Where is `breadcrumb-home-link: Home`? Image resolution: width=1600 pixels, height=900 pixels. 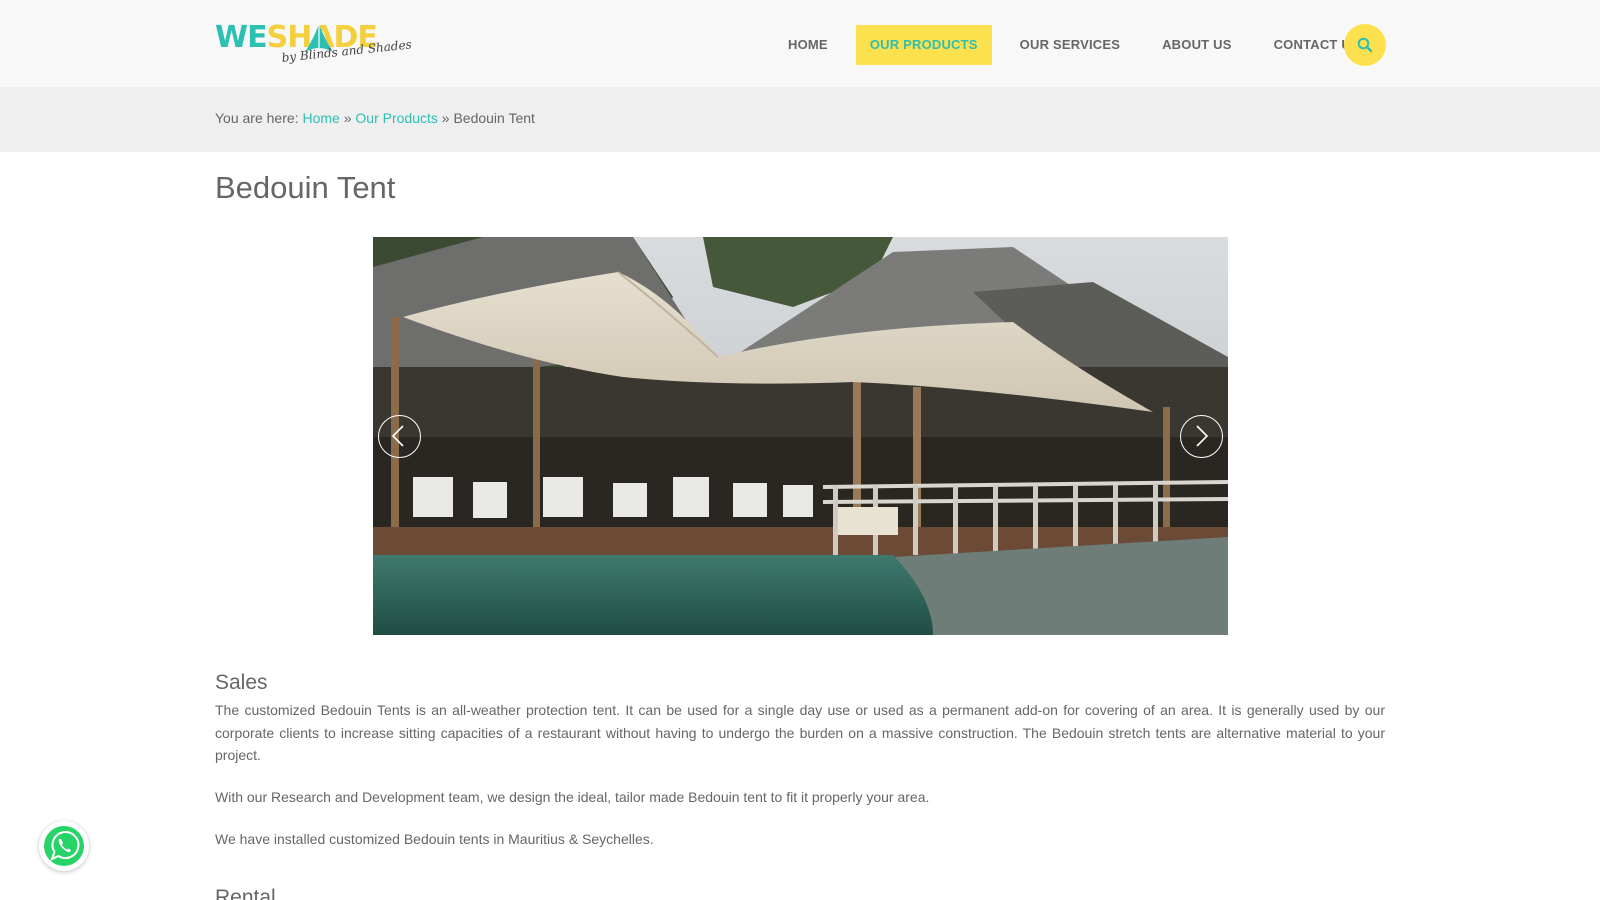
breadcrumb-home-link: Home is located at coordinates (320, 118).